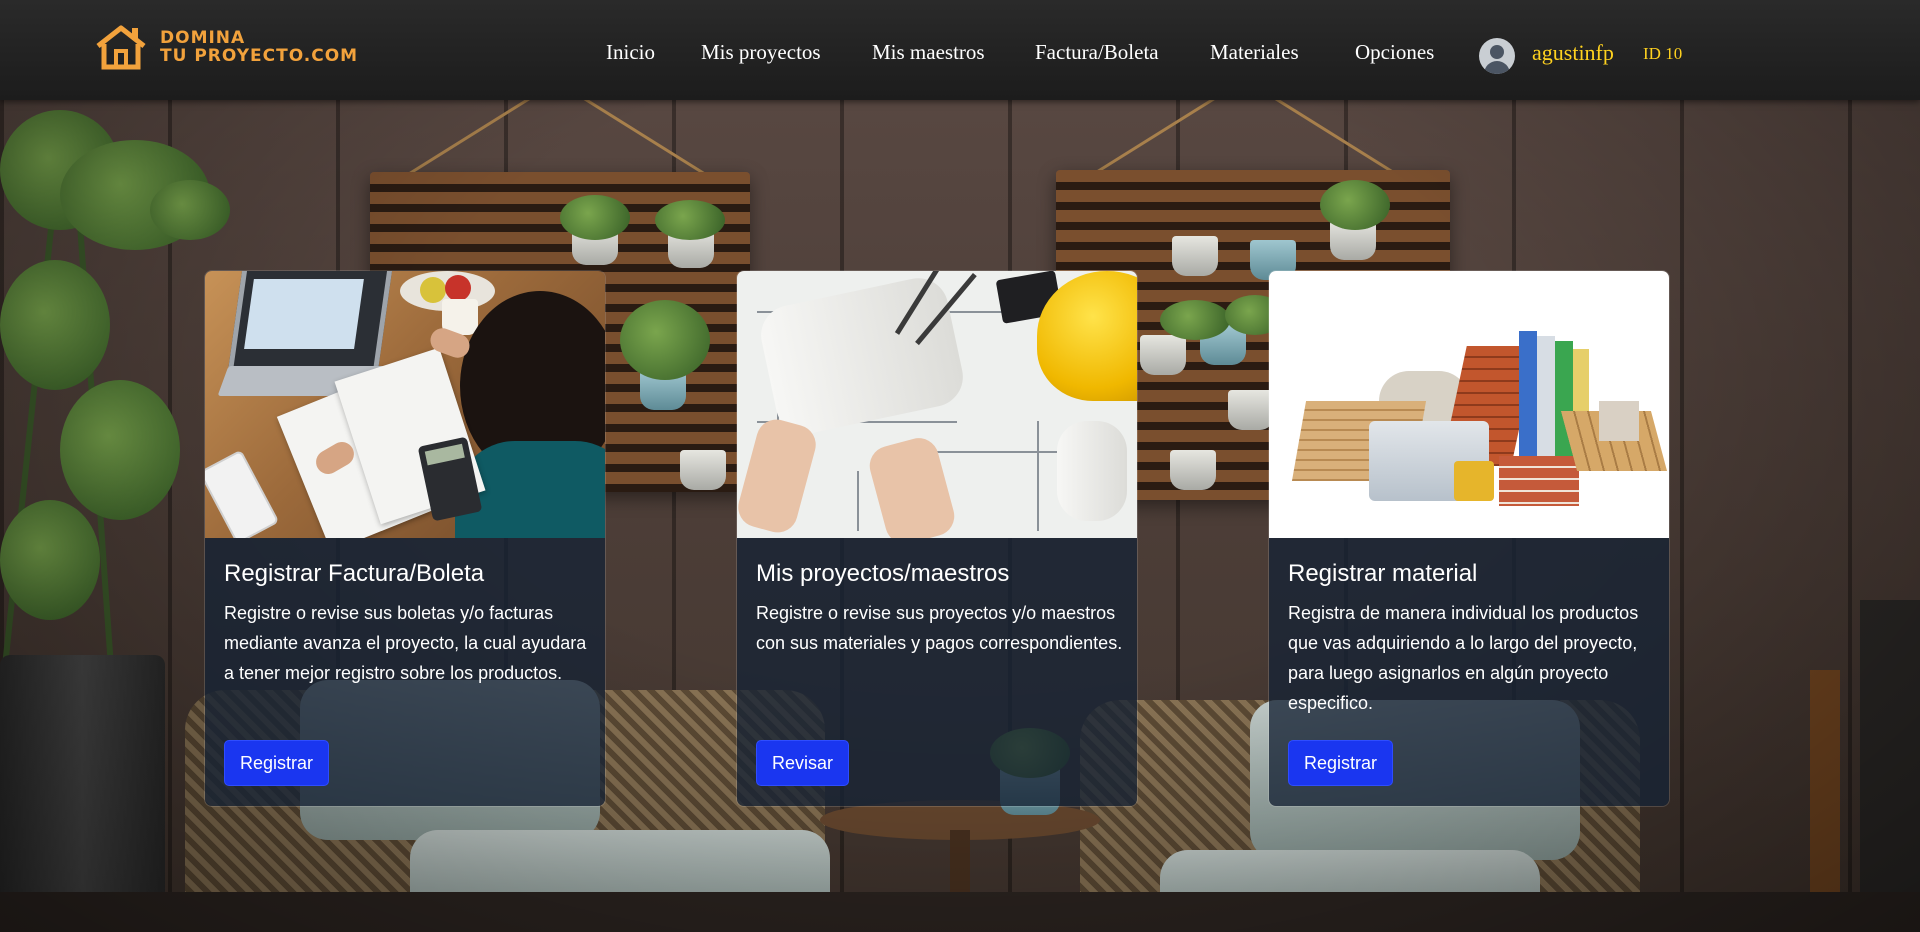 The height and width of the screenshot is (932, 1920). I want to click on laptop-screen, so click(304, 314).